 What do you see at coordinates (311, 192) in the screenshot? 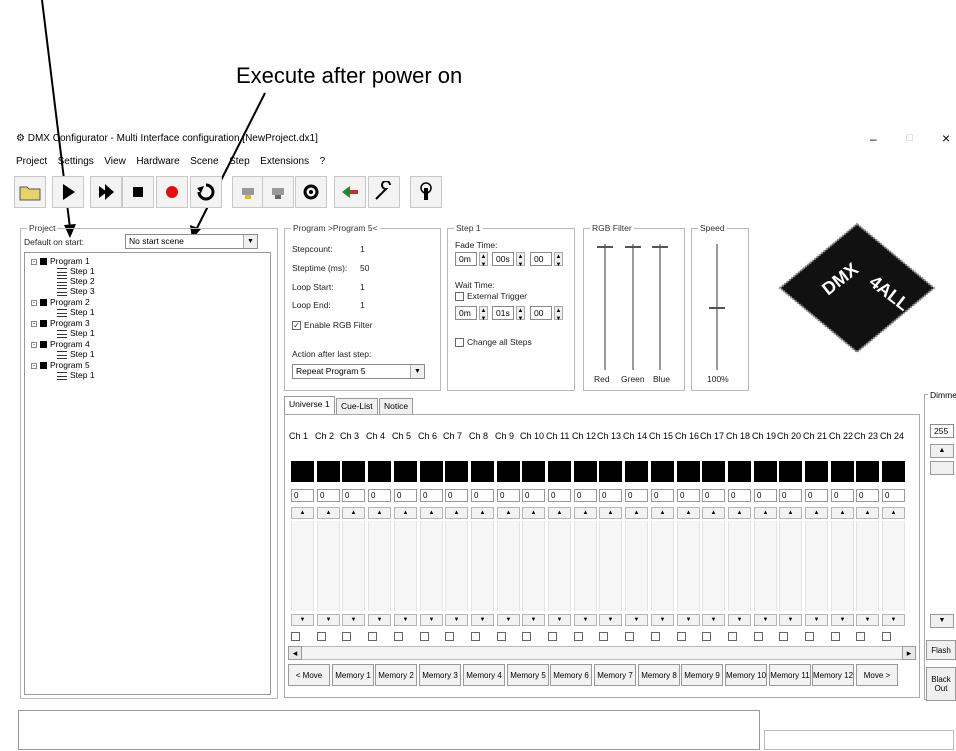
I see `gear-icon` at bounding box center [311, 192].